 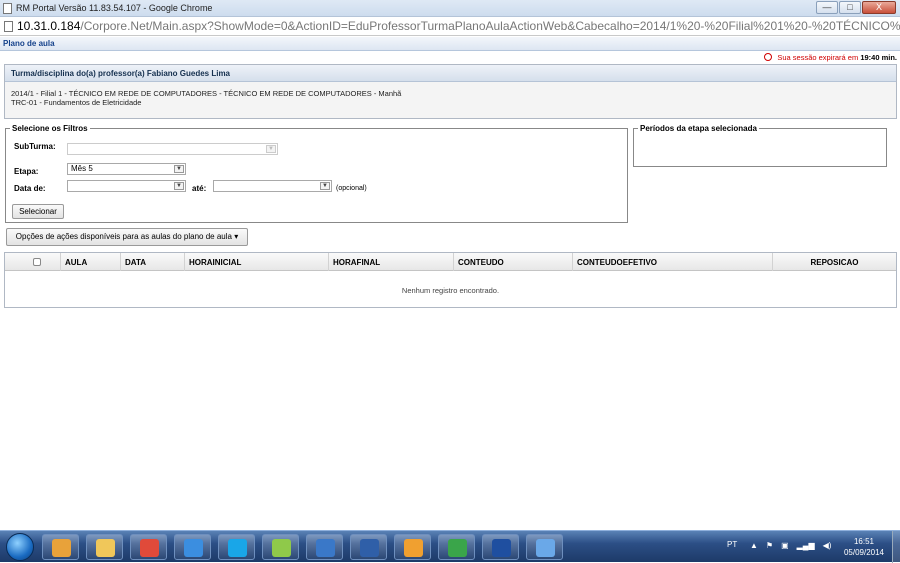 What do you see at coordinates (806, 545) in the screenshot?
I see `signal-icon: ▂▄▆` at bounding box center [806, 545].